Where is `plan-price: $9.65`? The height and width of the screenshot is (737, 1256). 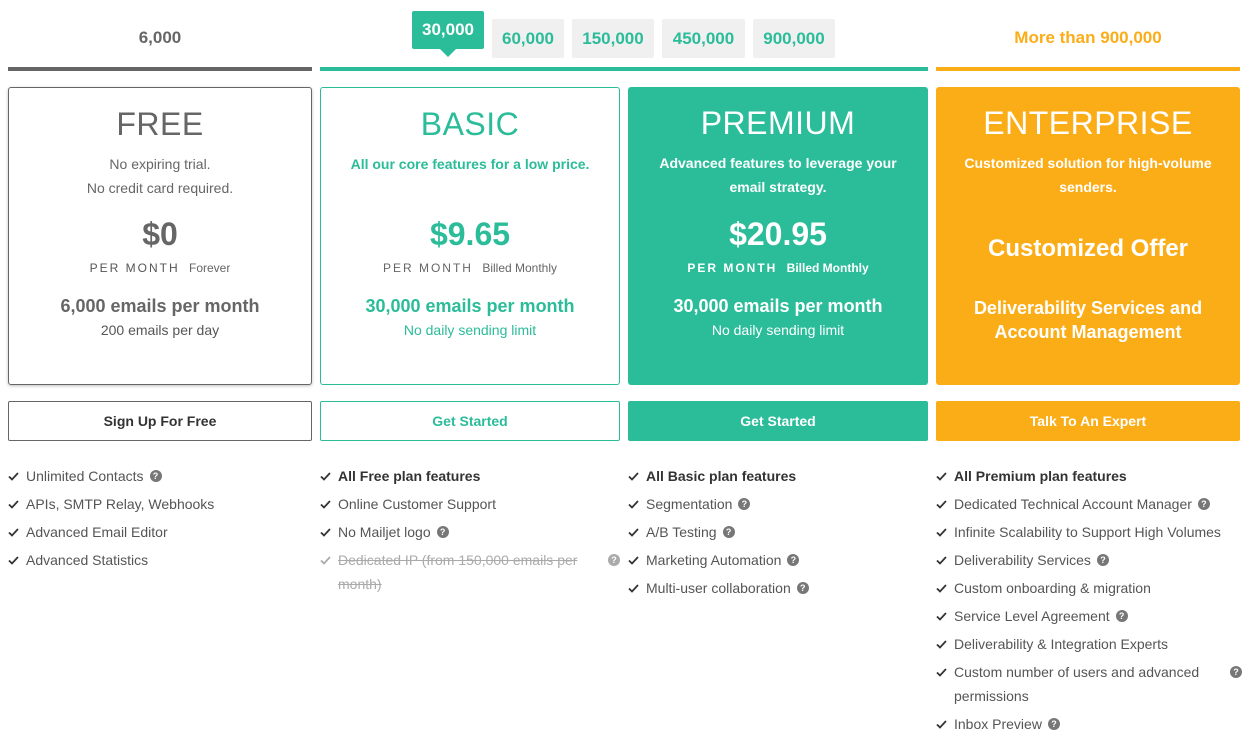
plan-price: $9.65 is located at coordinates (470, 234).